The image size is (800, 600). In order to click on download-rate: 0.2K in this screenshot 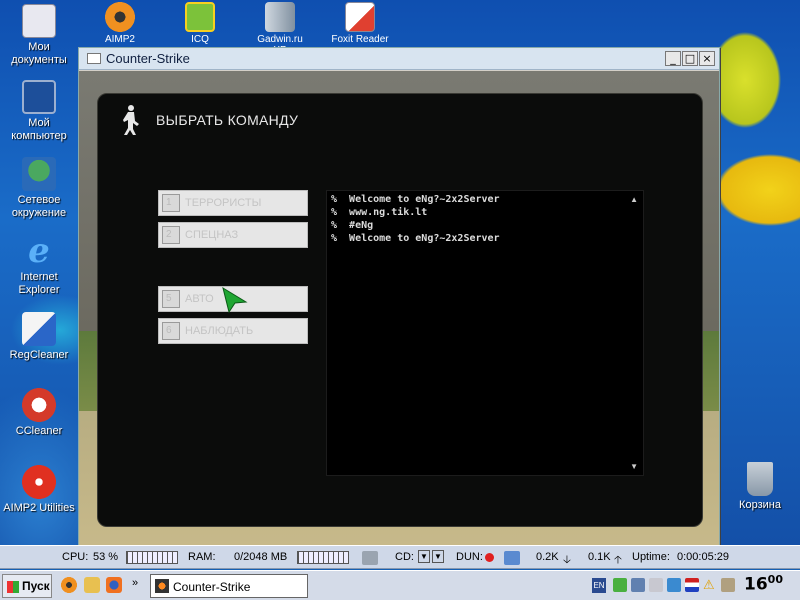, I will do `click(547, 557)`.